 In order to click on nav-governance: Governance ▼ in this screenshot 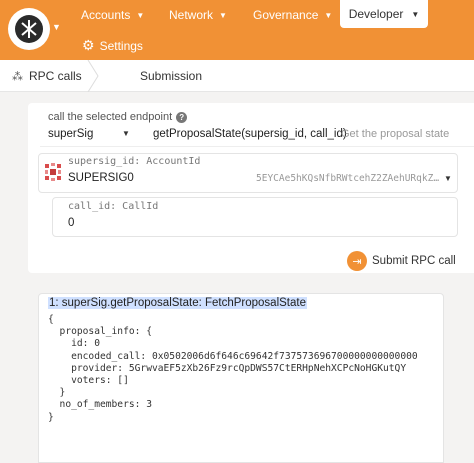, I will do `click(292, 15)`.